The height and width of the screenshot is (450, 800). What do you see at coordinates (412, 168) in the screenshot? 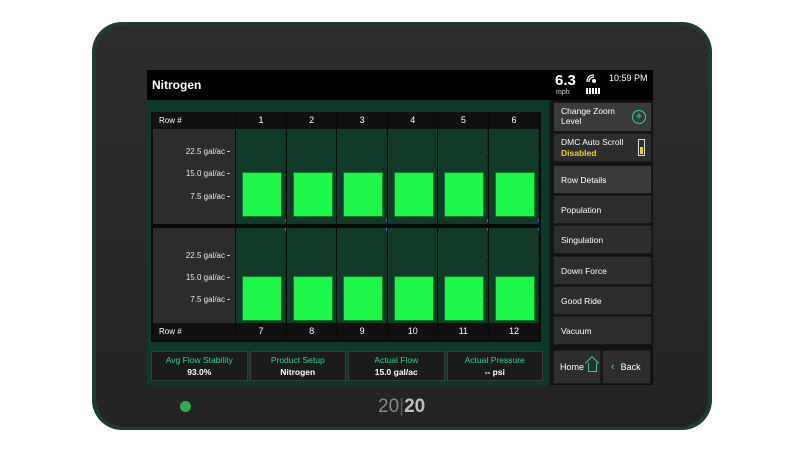
I see `row-column: 4` at bounding box center [412, 168].